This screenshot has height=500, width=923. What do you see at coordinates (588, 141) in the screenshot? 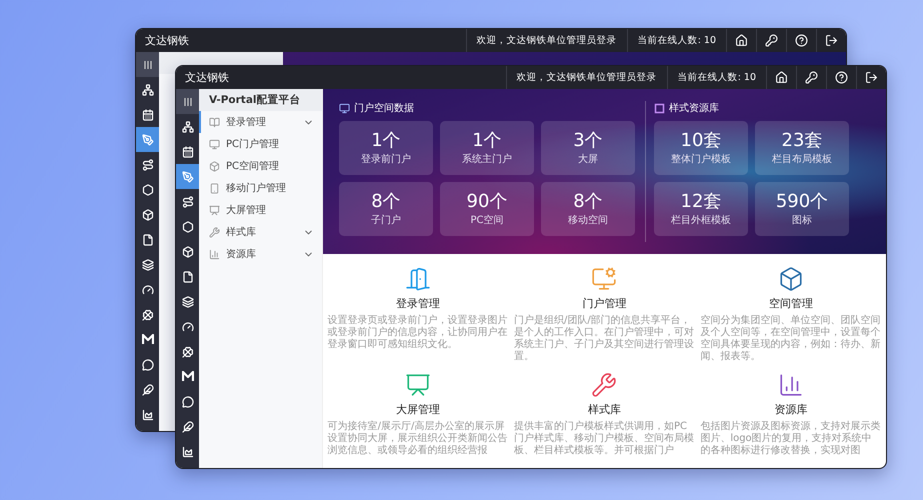
I see `stat-value: 3个` at bounding box center [588, 141].